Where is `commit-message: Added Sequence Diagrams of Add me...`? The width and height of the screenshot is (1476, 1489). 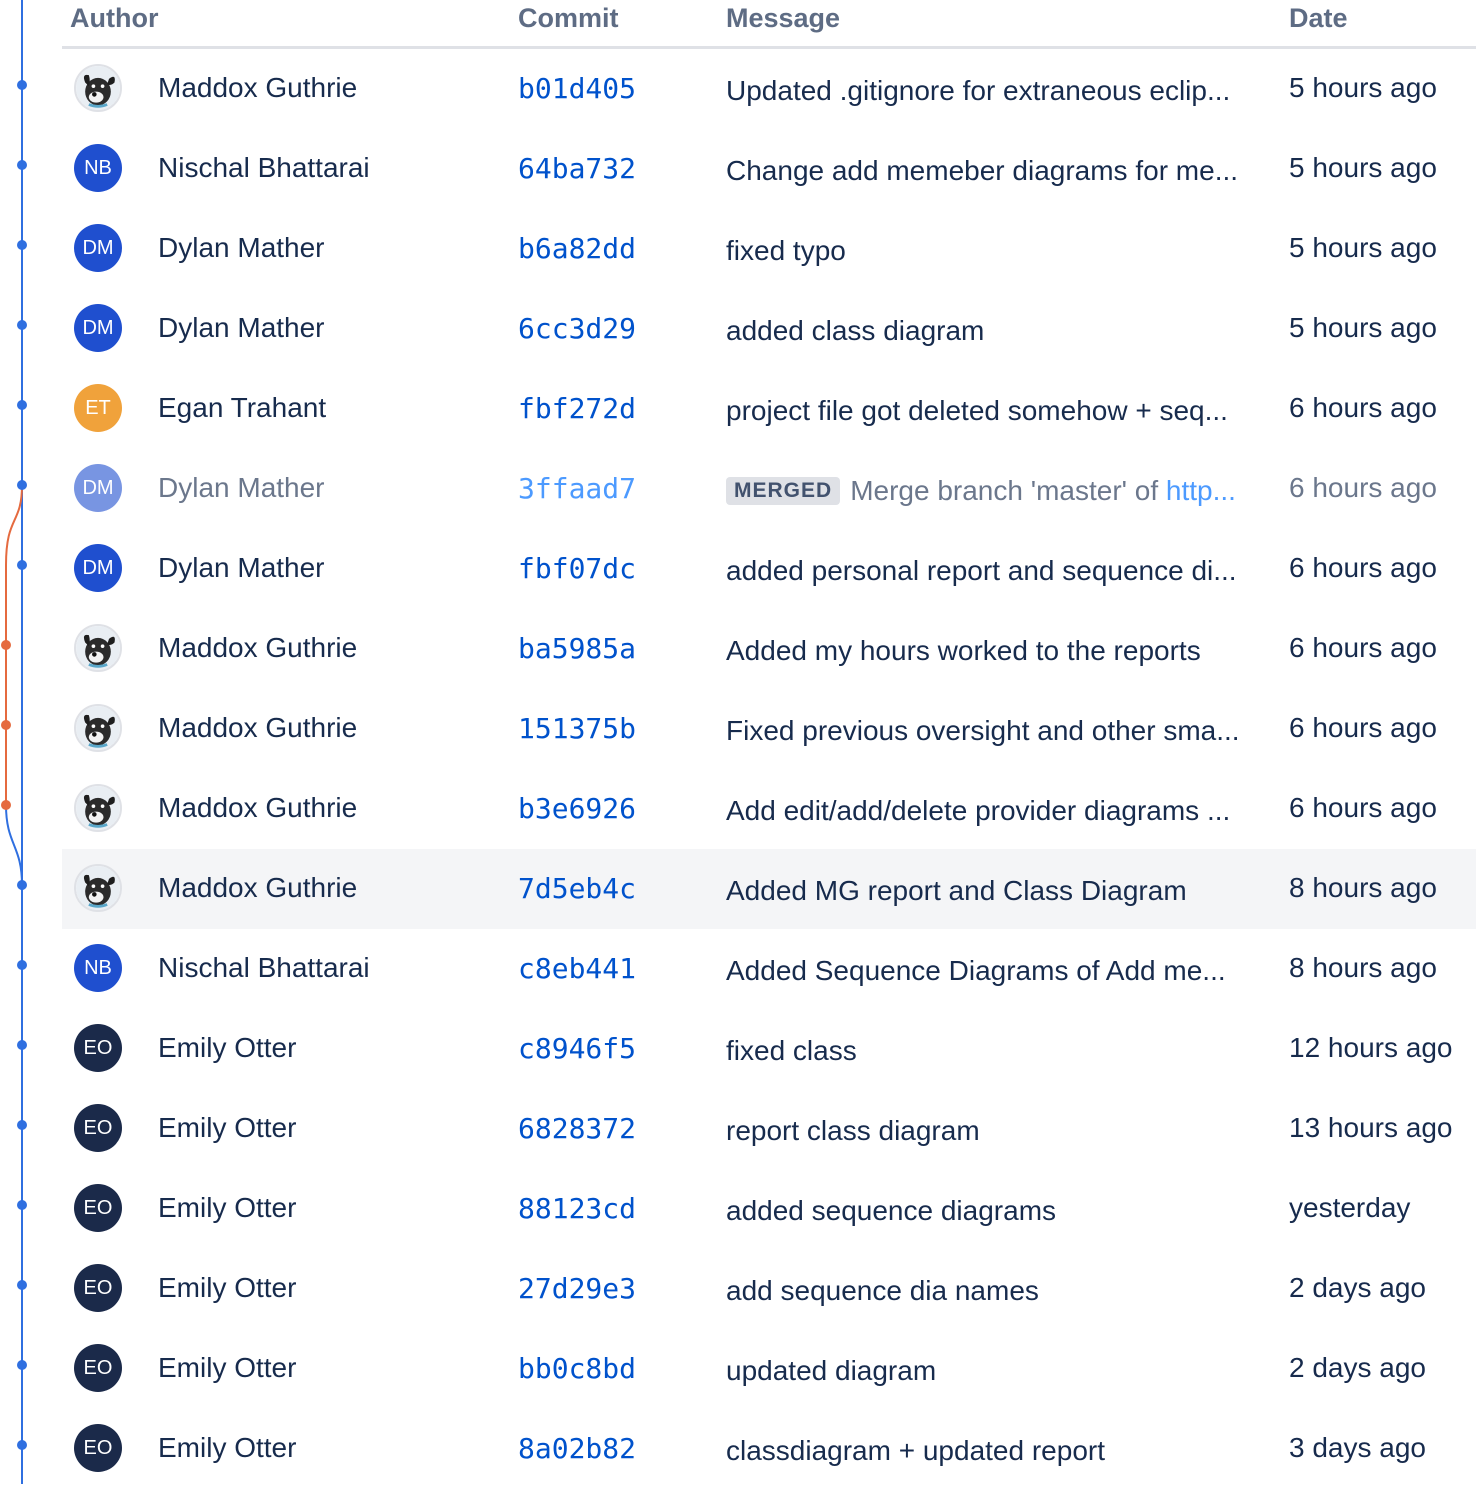
commit-message: Added Sequence Diagrams of Add me... is located at coordinates (991, 971).